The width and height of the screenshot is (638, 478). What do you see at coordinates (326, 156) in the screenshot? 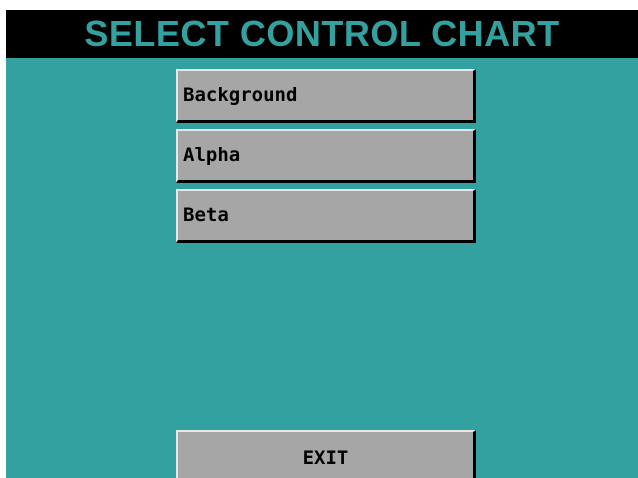
I see `alpha-chart-button: Alpha` at bounding box center [326, 156].